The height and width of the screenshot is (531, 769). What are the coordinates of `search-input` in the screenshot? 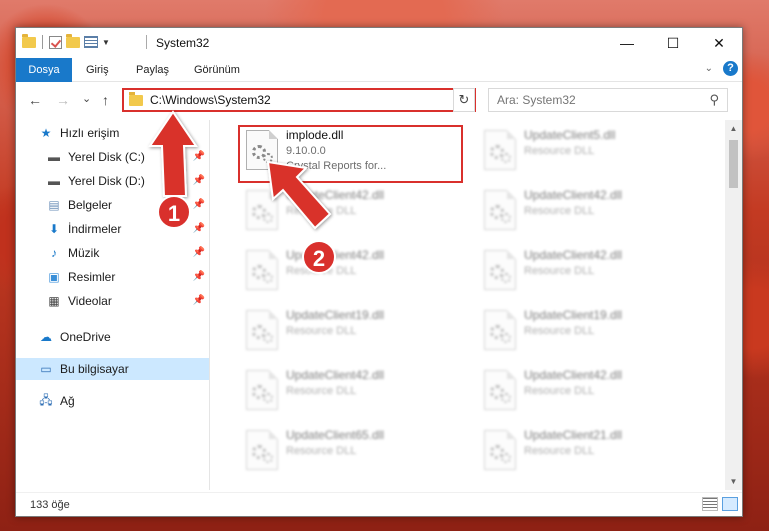 It's located at (597, 100).